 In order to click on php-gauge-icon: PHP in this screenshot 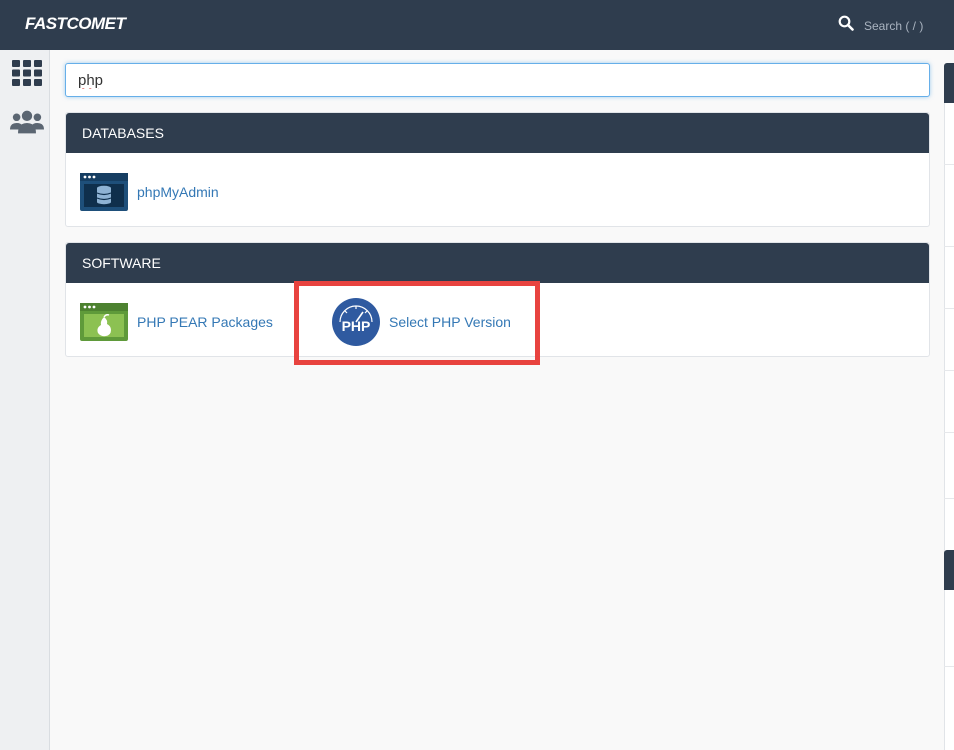, I will do `click(356, 322)`.